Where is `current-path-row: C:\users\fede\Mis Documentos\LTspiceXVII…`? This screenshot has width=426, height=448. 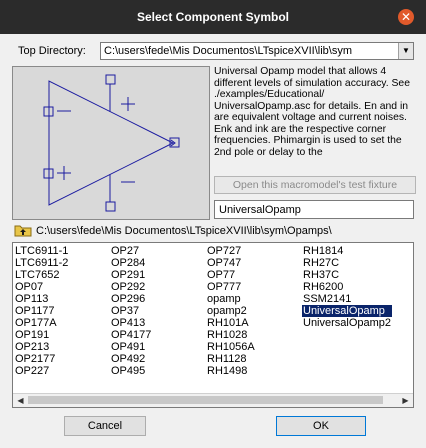
current-path-row: C:\users\fede\Mis Documentos\LTspiceXVII… is located at coordinates (214, 231).